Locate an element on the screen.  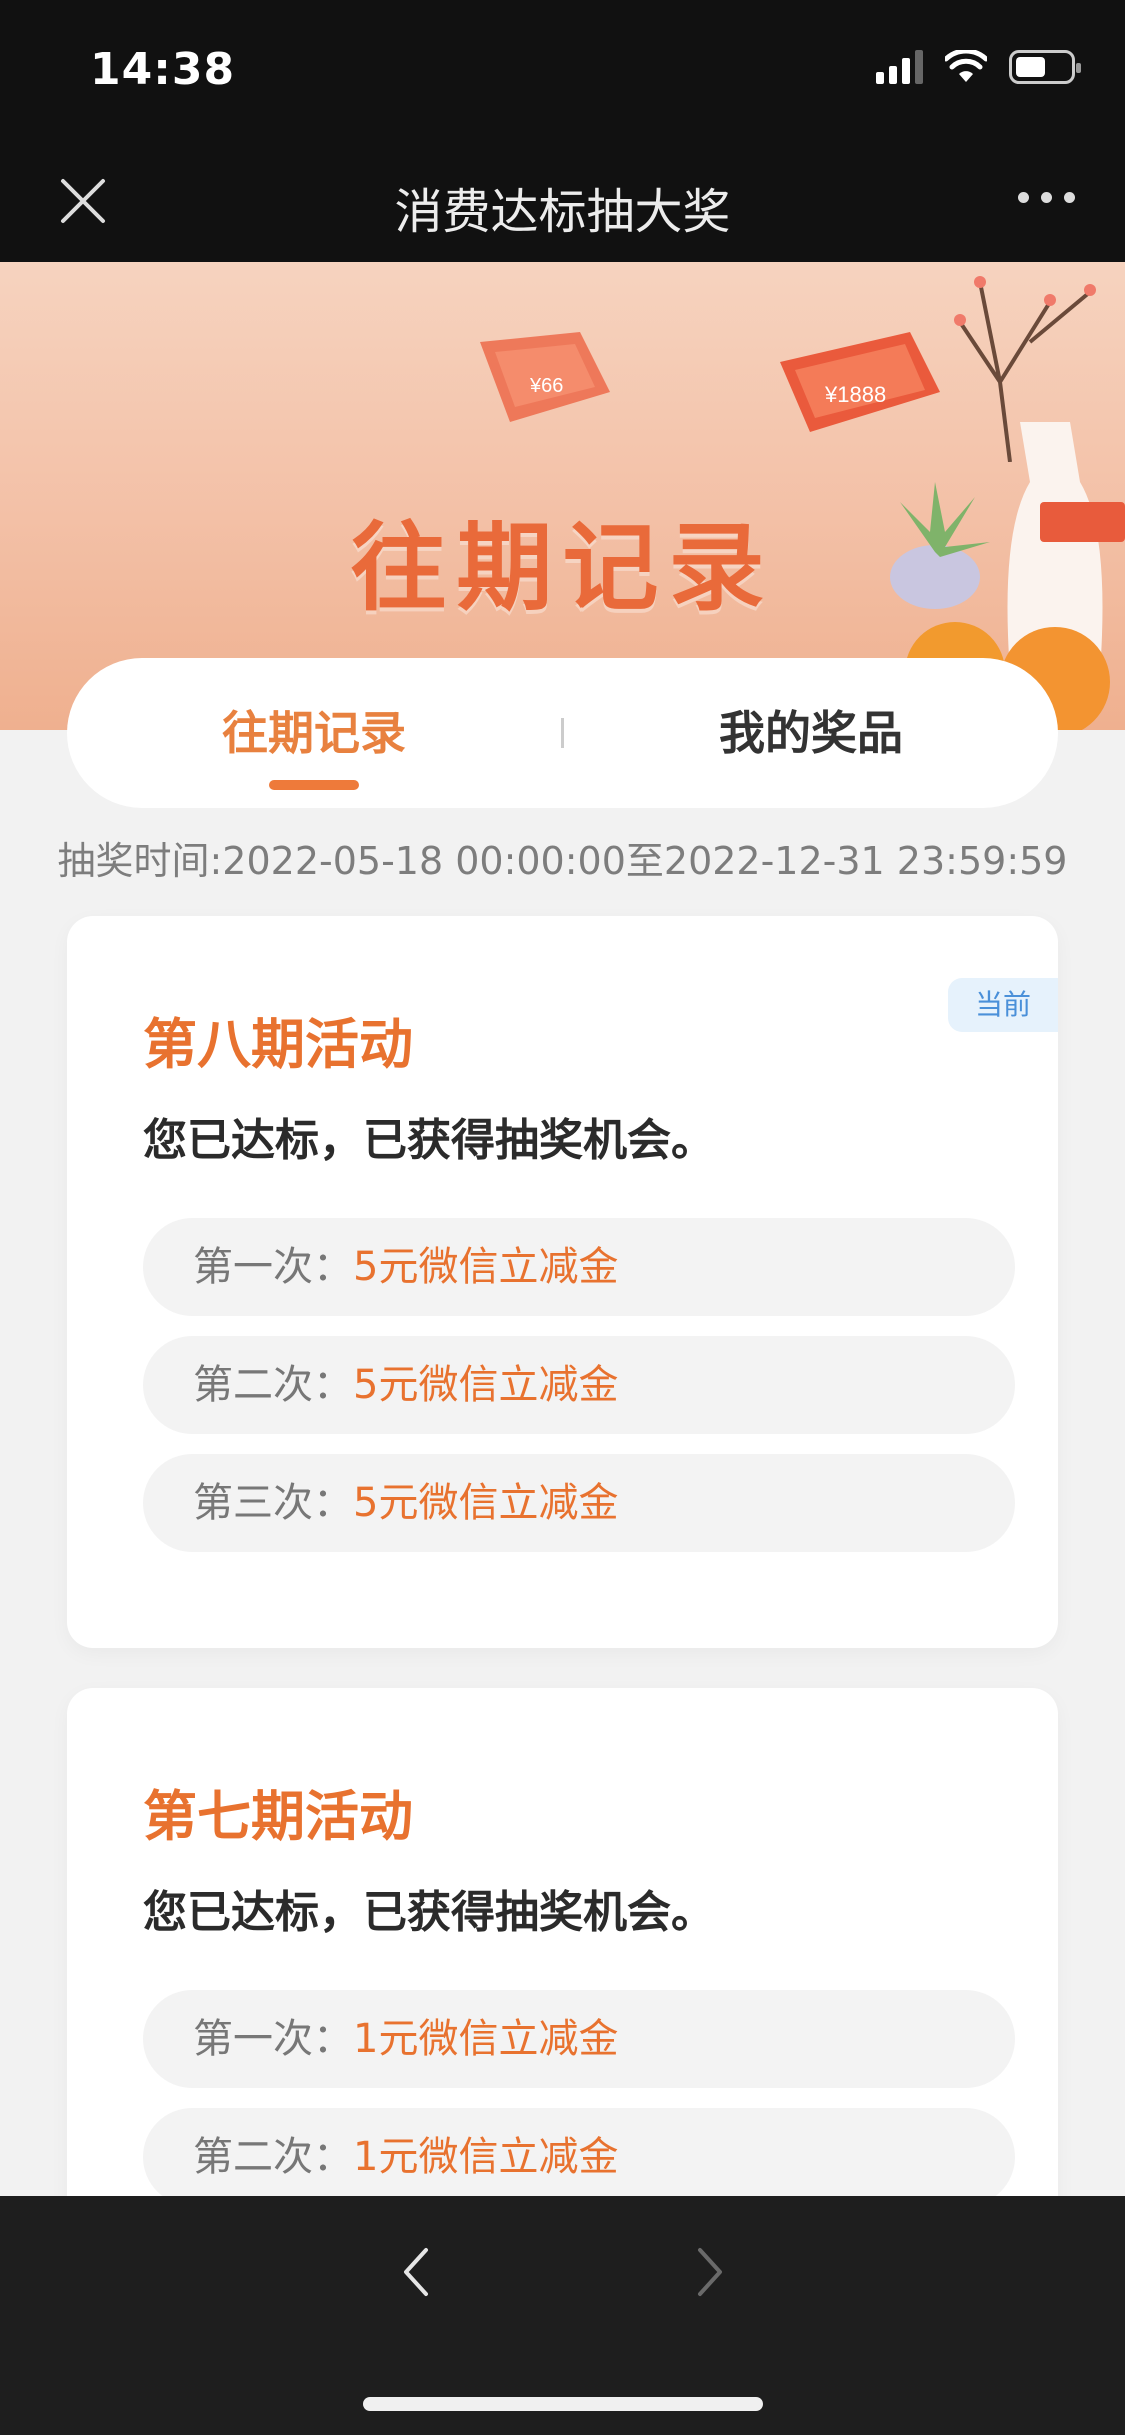
tab-my-prizes: 我的奖品 is located at coordinates (811, 733).